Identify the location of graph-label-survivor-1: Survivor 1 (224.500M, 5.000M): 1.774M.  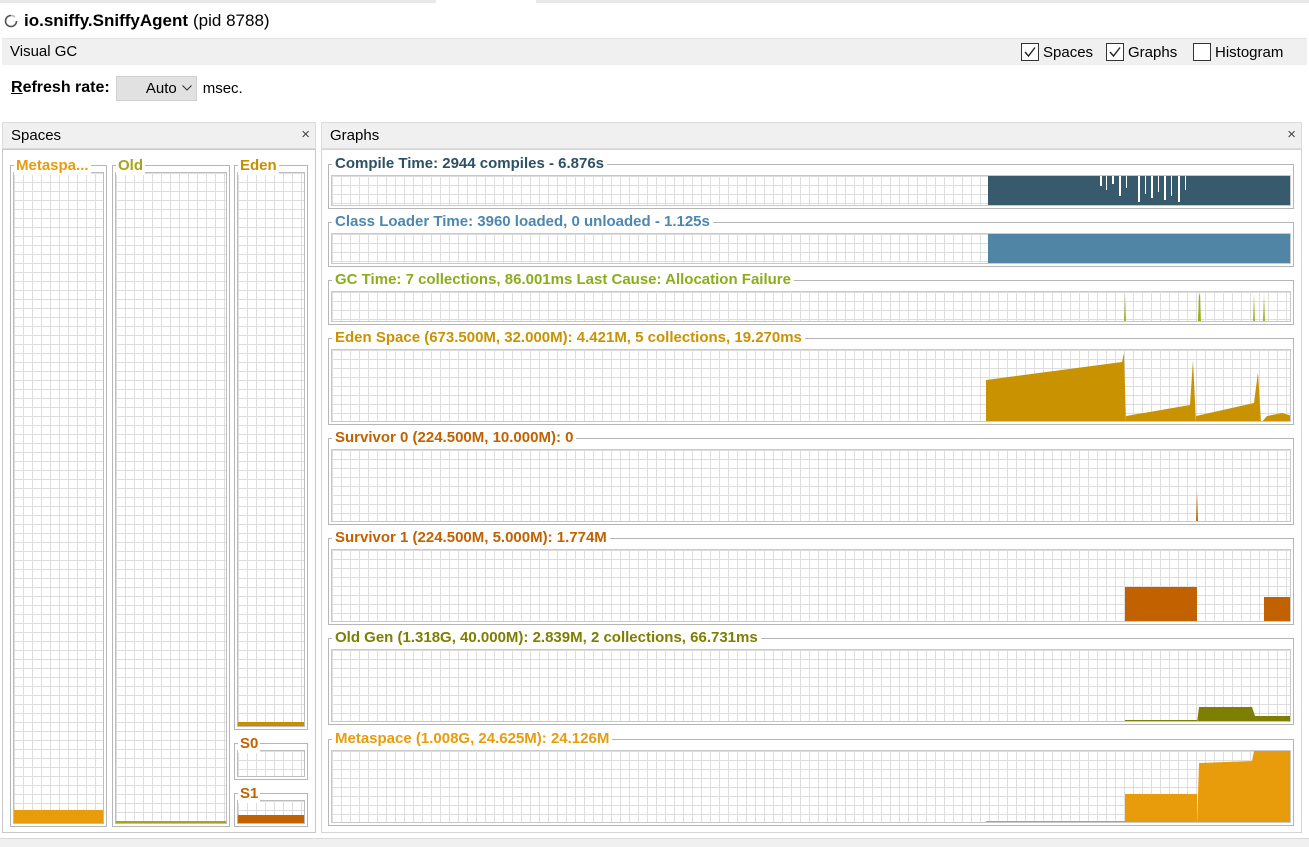
(471, 538).